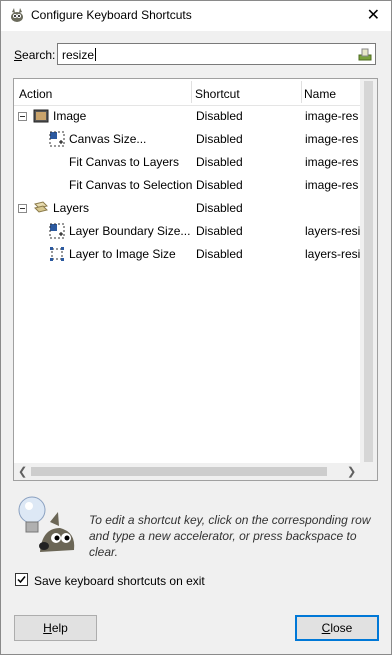 Image resolution: width=392 pixels, height=655 pixels. I want to click on text-cursor, so click(96, 54).